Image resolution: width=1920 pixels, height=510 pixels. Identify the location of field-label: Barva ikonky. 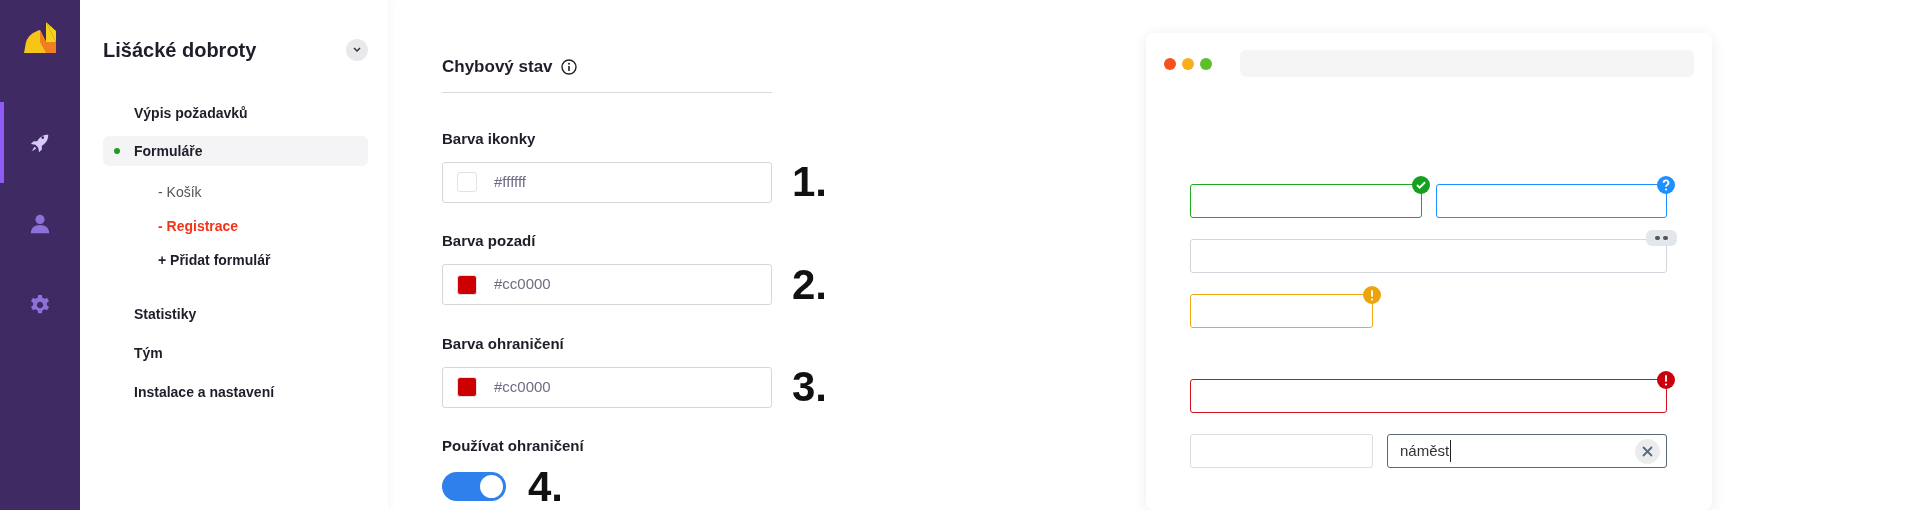
(489, 138).